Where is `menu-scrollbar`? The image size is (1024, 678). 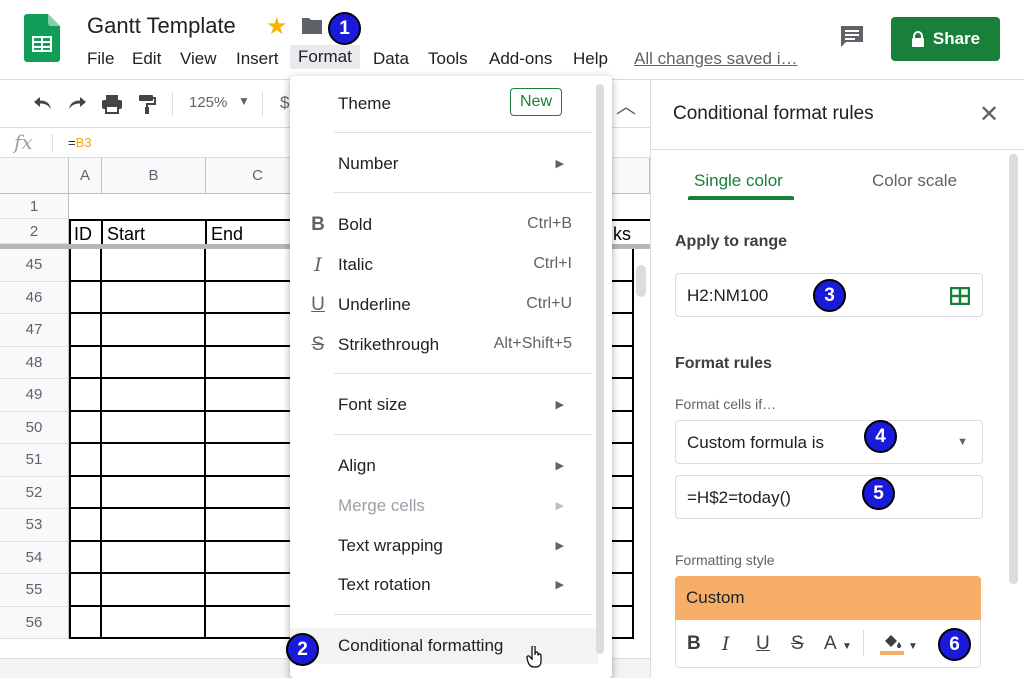 menu-scrollbar is located at coordinates (600, 369).